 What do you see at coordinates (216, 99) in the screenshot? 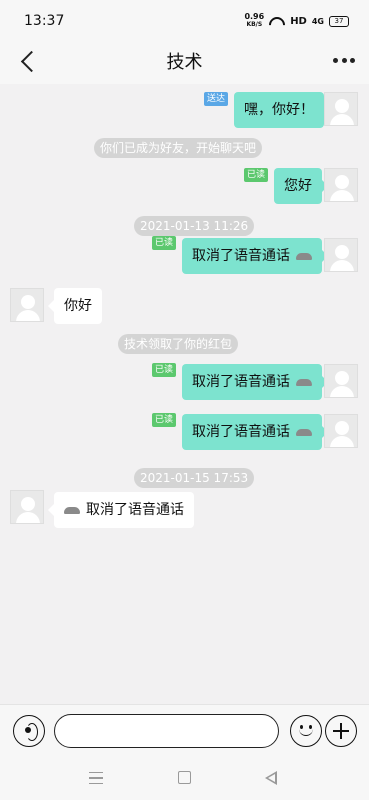
I see `delivery-status-badge: 送达` at bounding box center [216, 99].